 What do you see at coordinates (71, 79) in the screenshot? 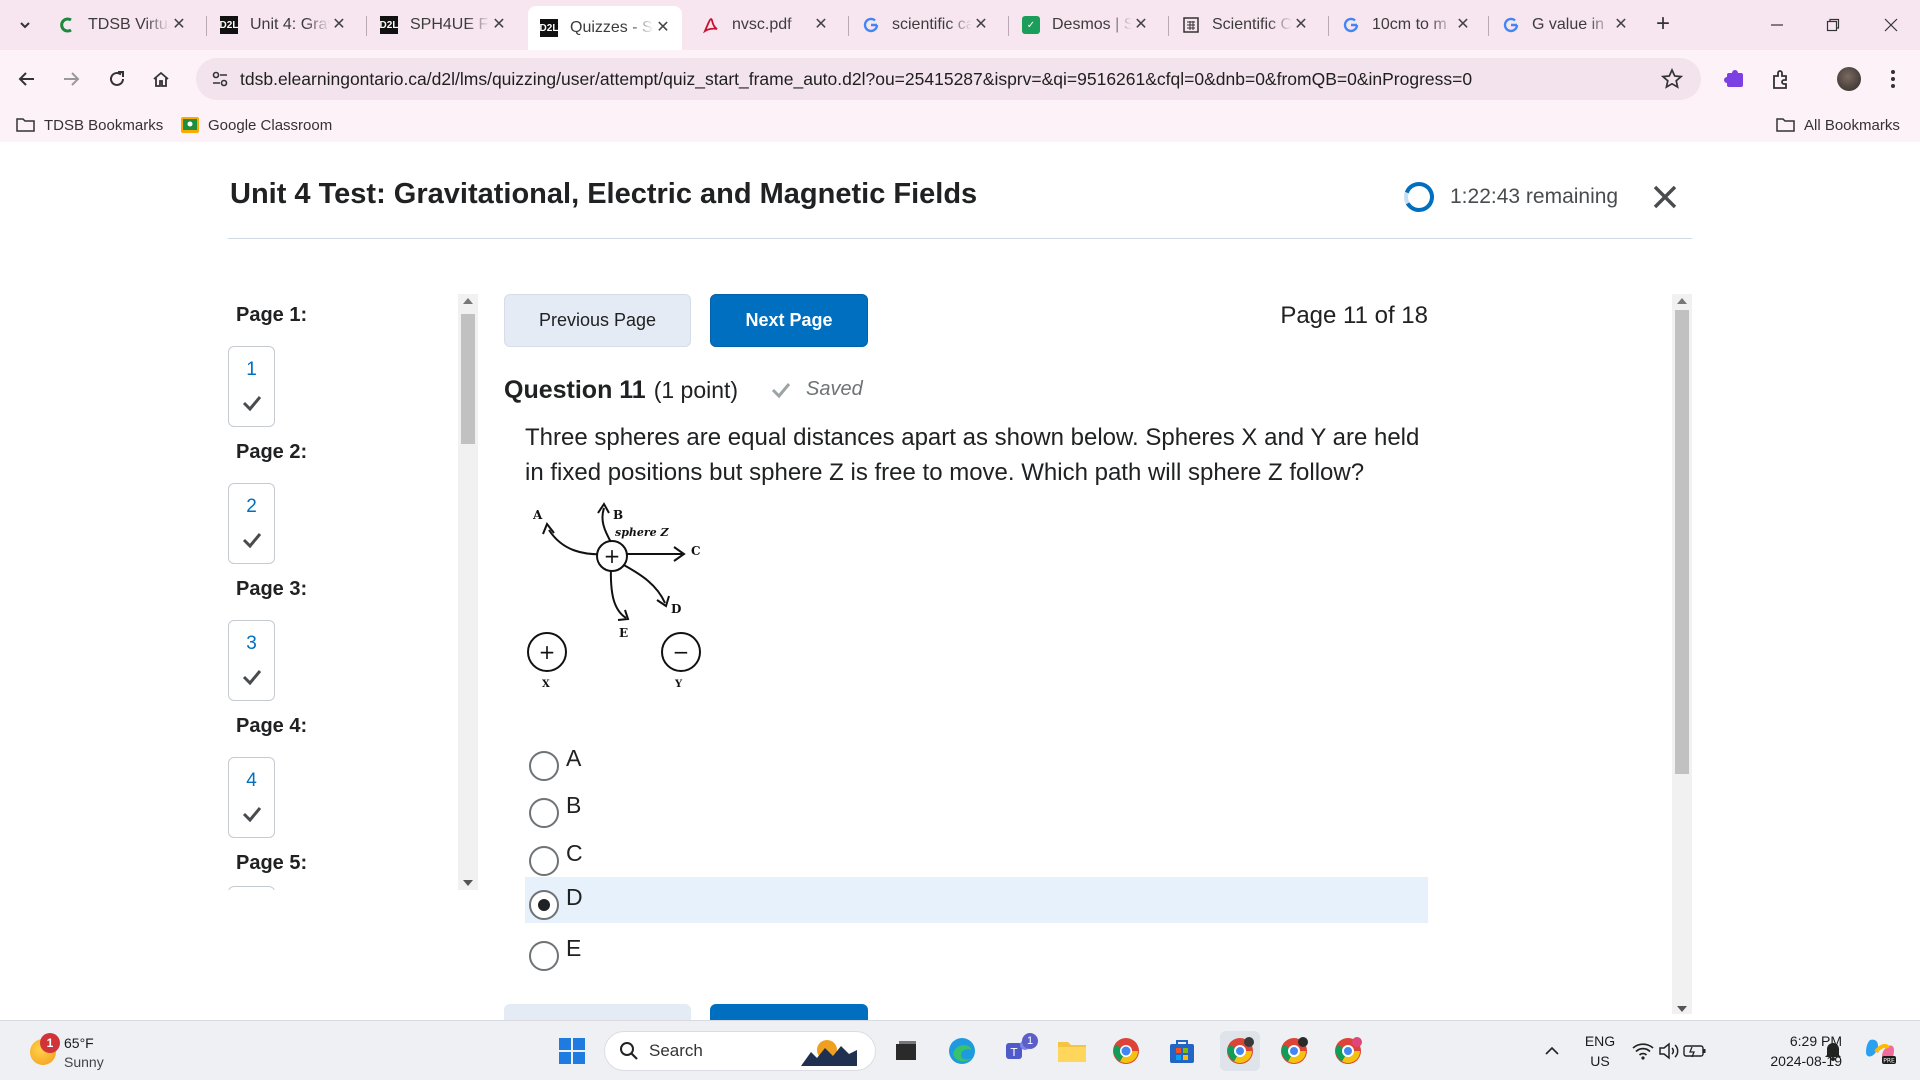
I see `forward-arrow-icon` at bounding box center [71, 79].